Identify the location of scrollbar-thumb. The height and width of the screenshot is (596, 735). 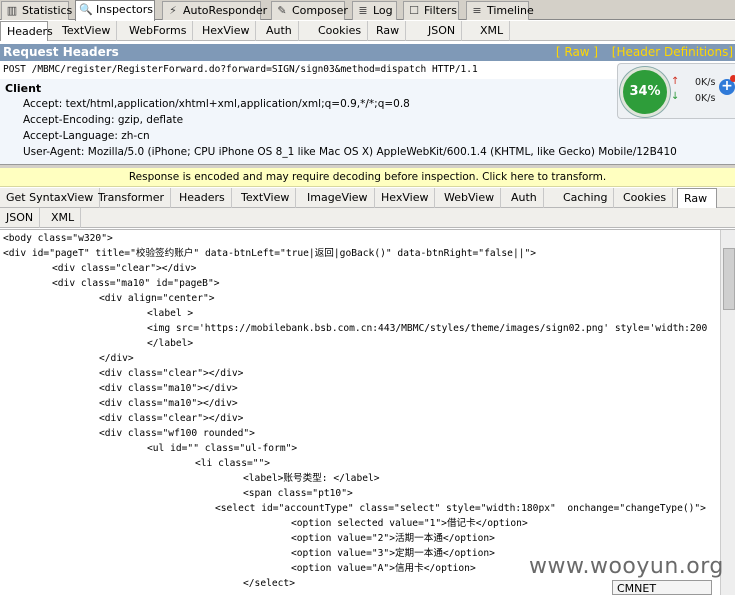
(729, 279).